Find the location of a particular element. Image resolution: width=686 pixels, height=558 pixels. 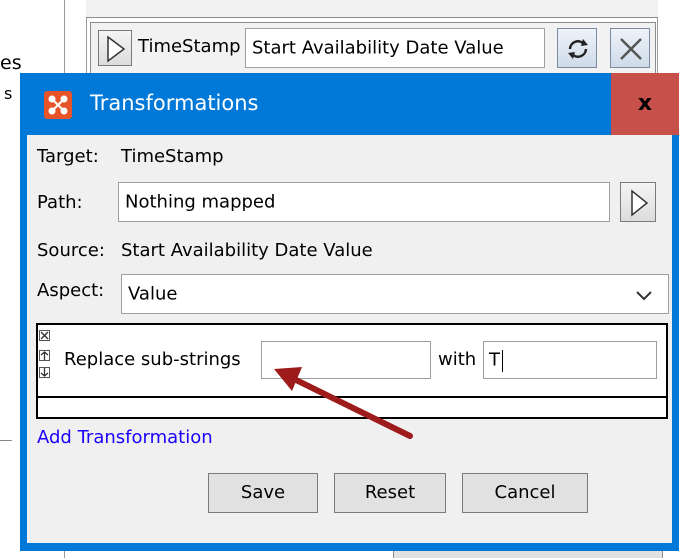

background-tick is located at coordinates (6, 440).